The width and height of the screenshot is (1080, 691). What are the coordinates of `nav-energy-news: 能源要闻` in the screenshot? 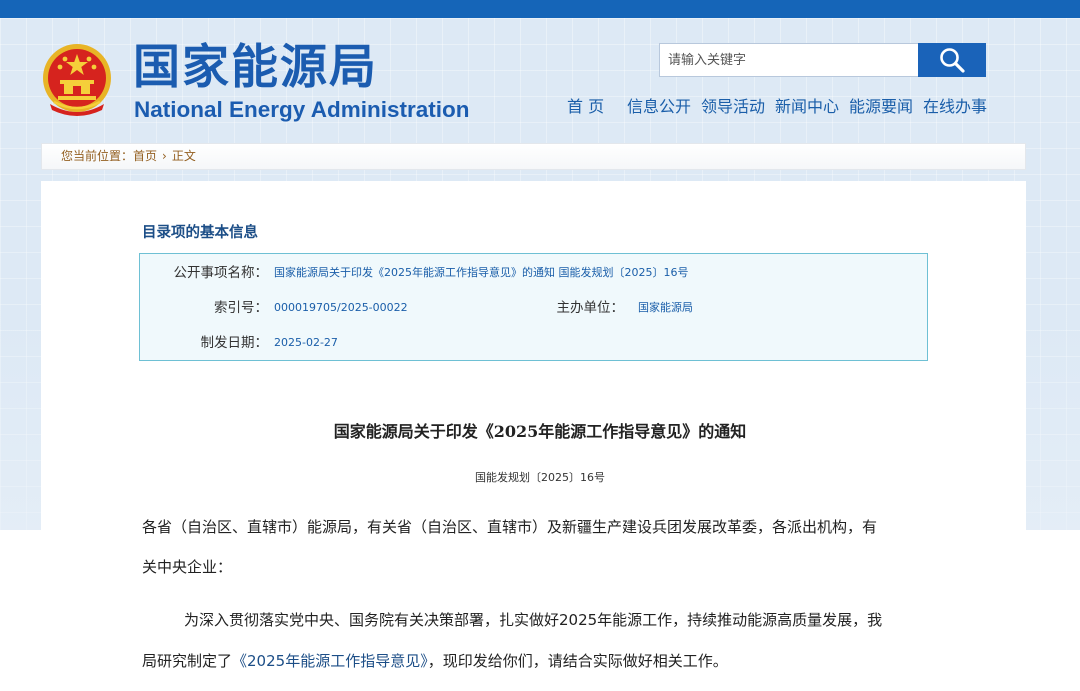 It's located at (881, 107).